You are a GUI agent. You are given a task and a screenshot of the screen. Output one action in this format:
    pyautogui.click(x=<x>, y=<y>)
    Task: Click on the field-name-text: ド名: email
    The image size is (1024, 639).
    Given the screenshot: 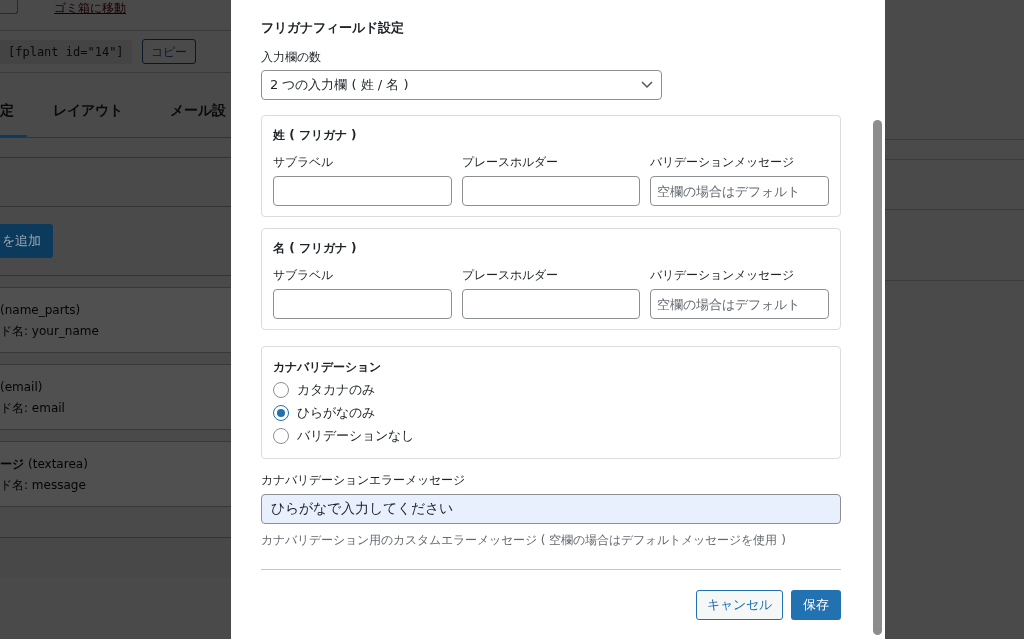 What is the action you would take?
    pyautogui.click(x=33, y=408)
    